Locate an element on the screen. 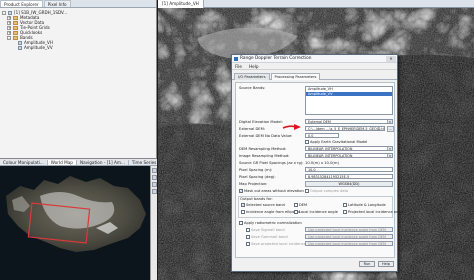 This screenshot has width=474, height=280. dialog-tabs: I/O Parameters Processing Parameters is located at coordinates (314, 76).